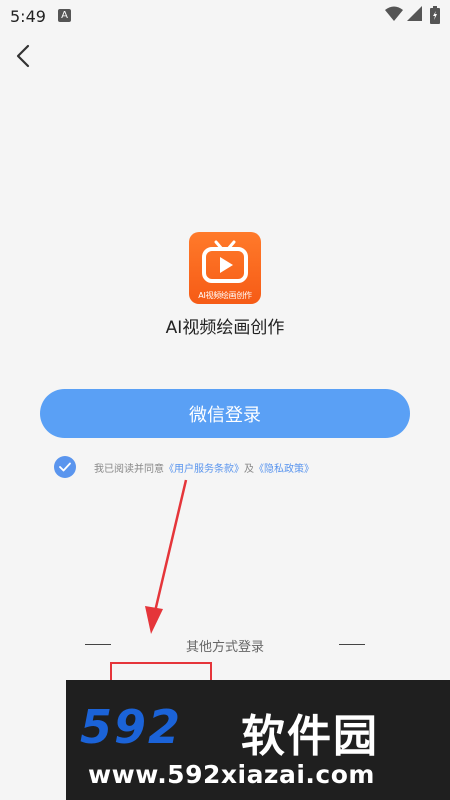 The image size is (450, 800). Describe the element at coordinates (310, 736) in the screenshot. I see `watermark-brand-name: 软件园` at that location.